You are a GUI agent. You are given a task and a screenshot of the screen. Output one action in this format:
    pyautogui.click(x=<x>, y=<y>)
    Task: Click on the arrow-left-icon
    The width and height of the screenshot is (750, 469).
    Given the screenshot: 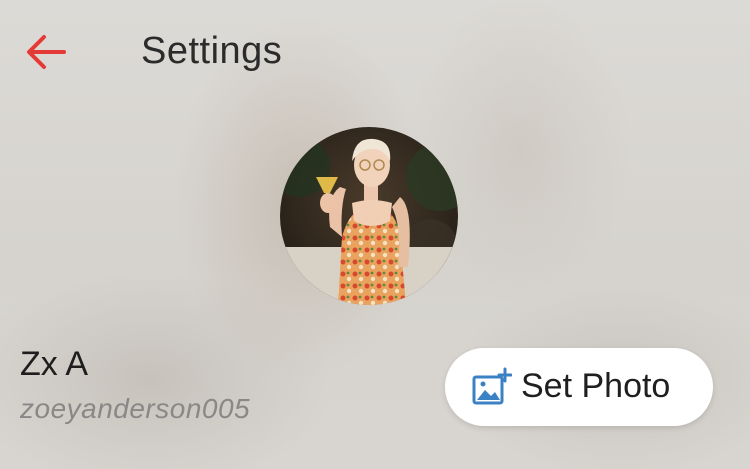 What is the action you would take?
    pyautogui.click(x=46, y=52)
    